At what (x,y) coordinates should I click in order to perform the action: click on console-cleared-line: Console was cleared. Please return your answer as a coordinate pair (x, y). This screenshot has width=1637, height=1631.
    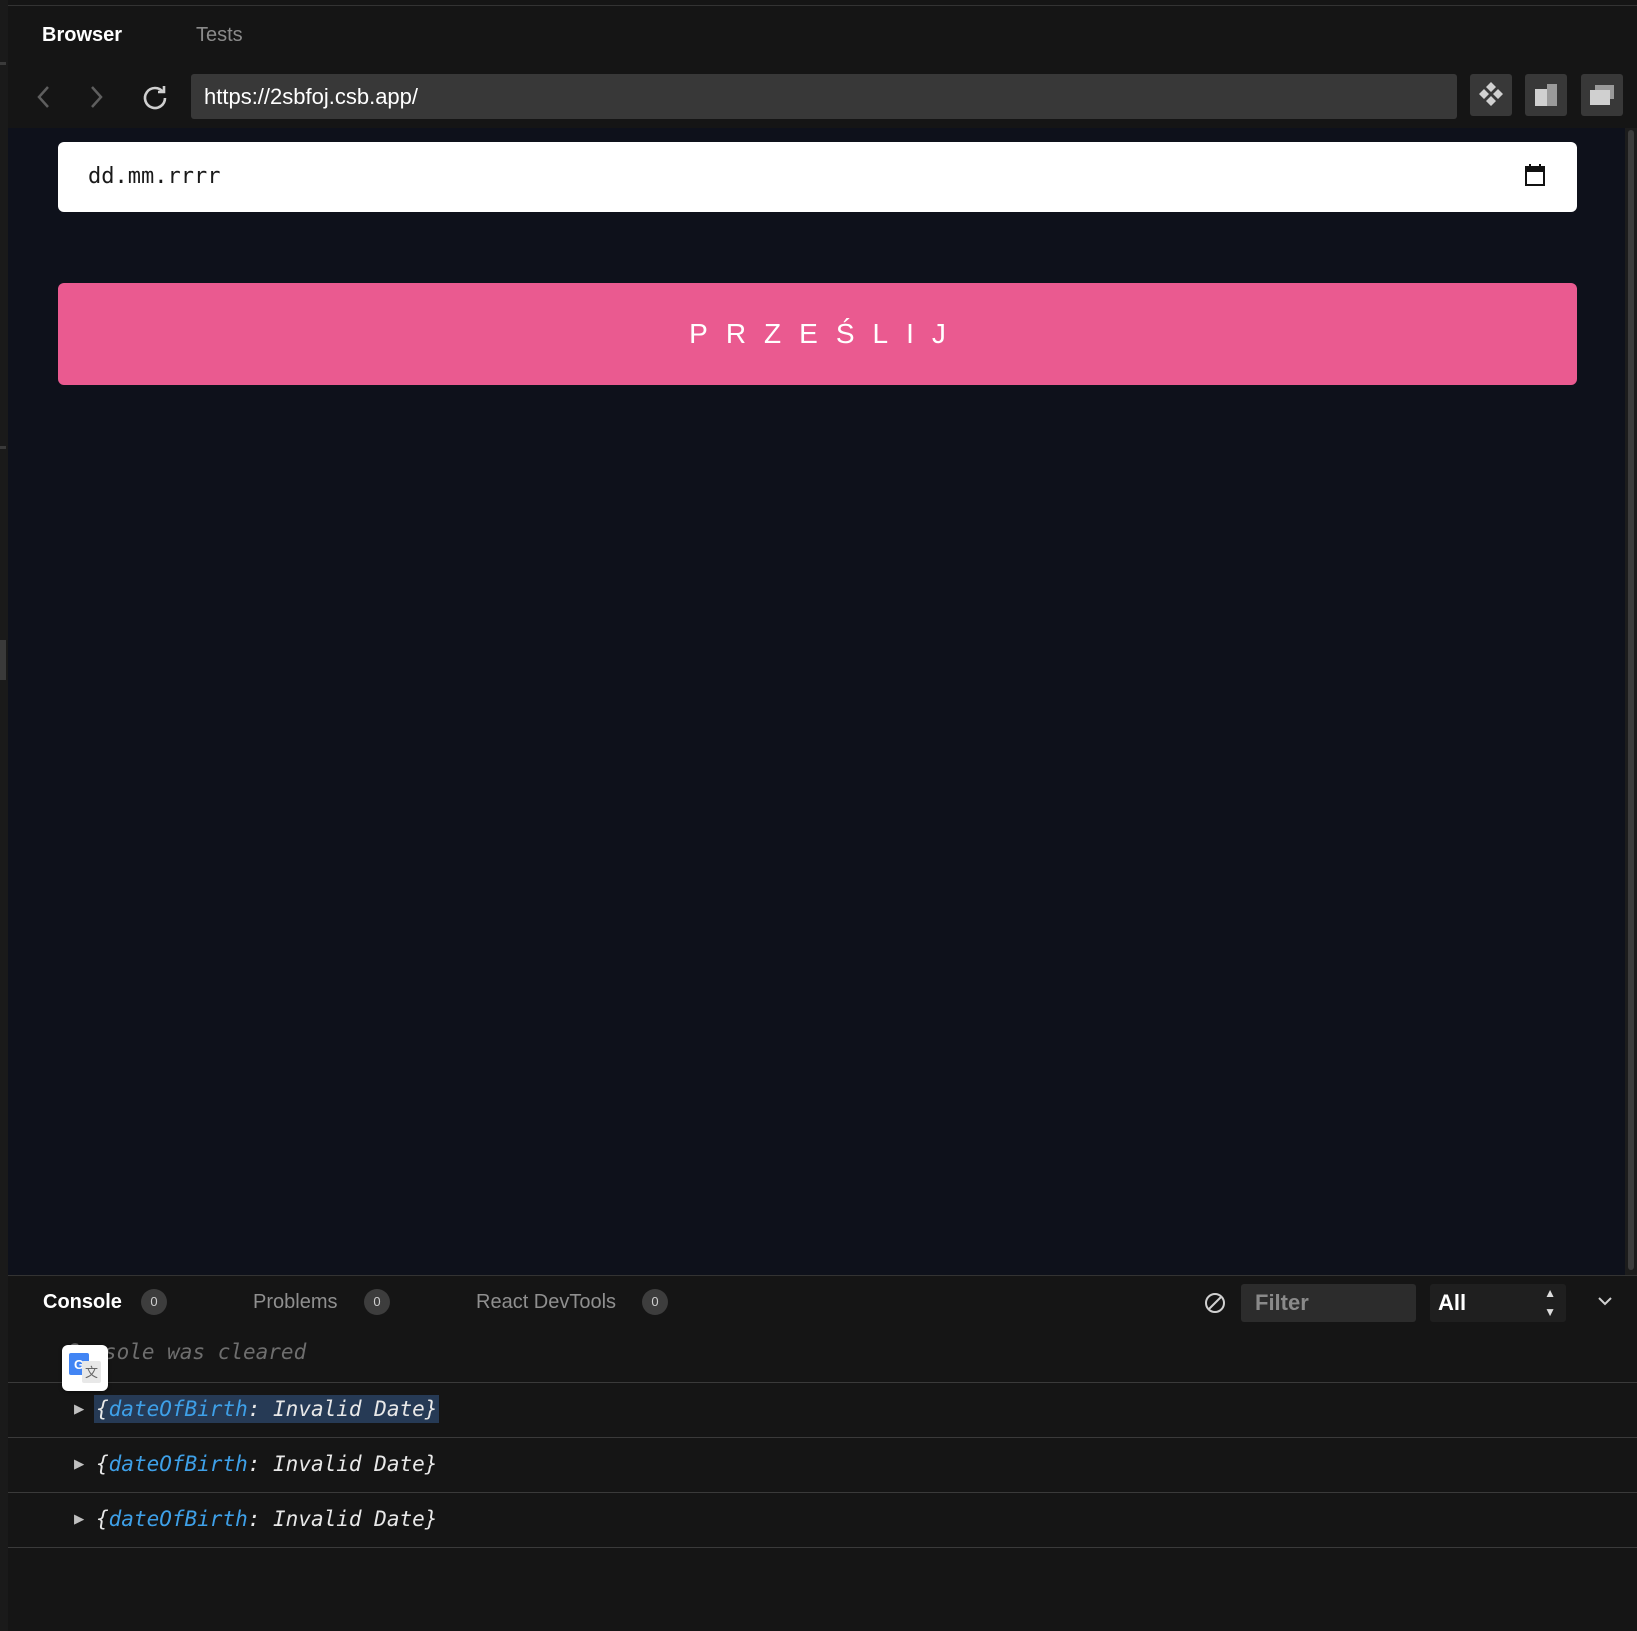
    Looking at the image, I should click on (822, 1355).